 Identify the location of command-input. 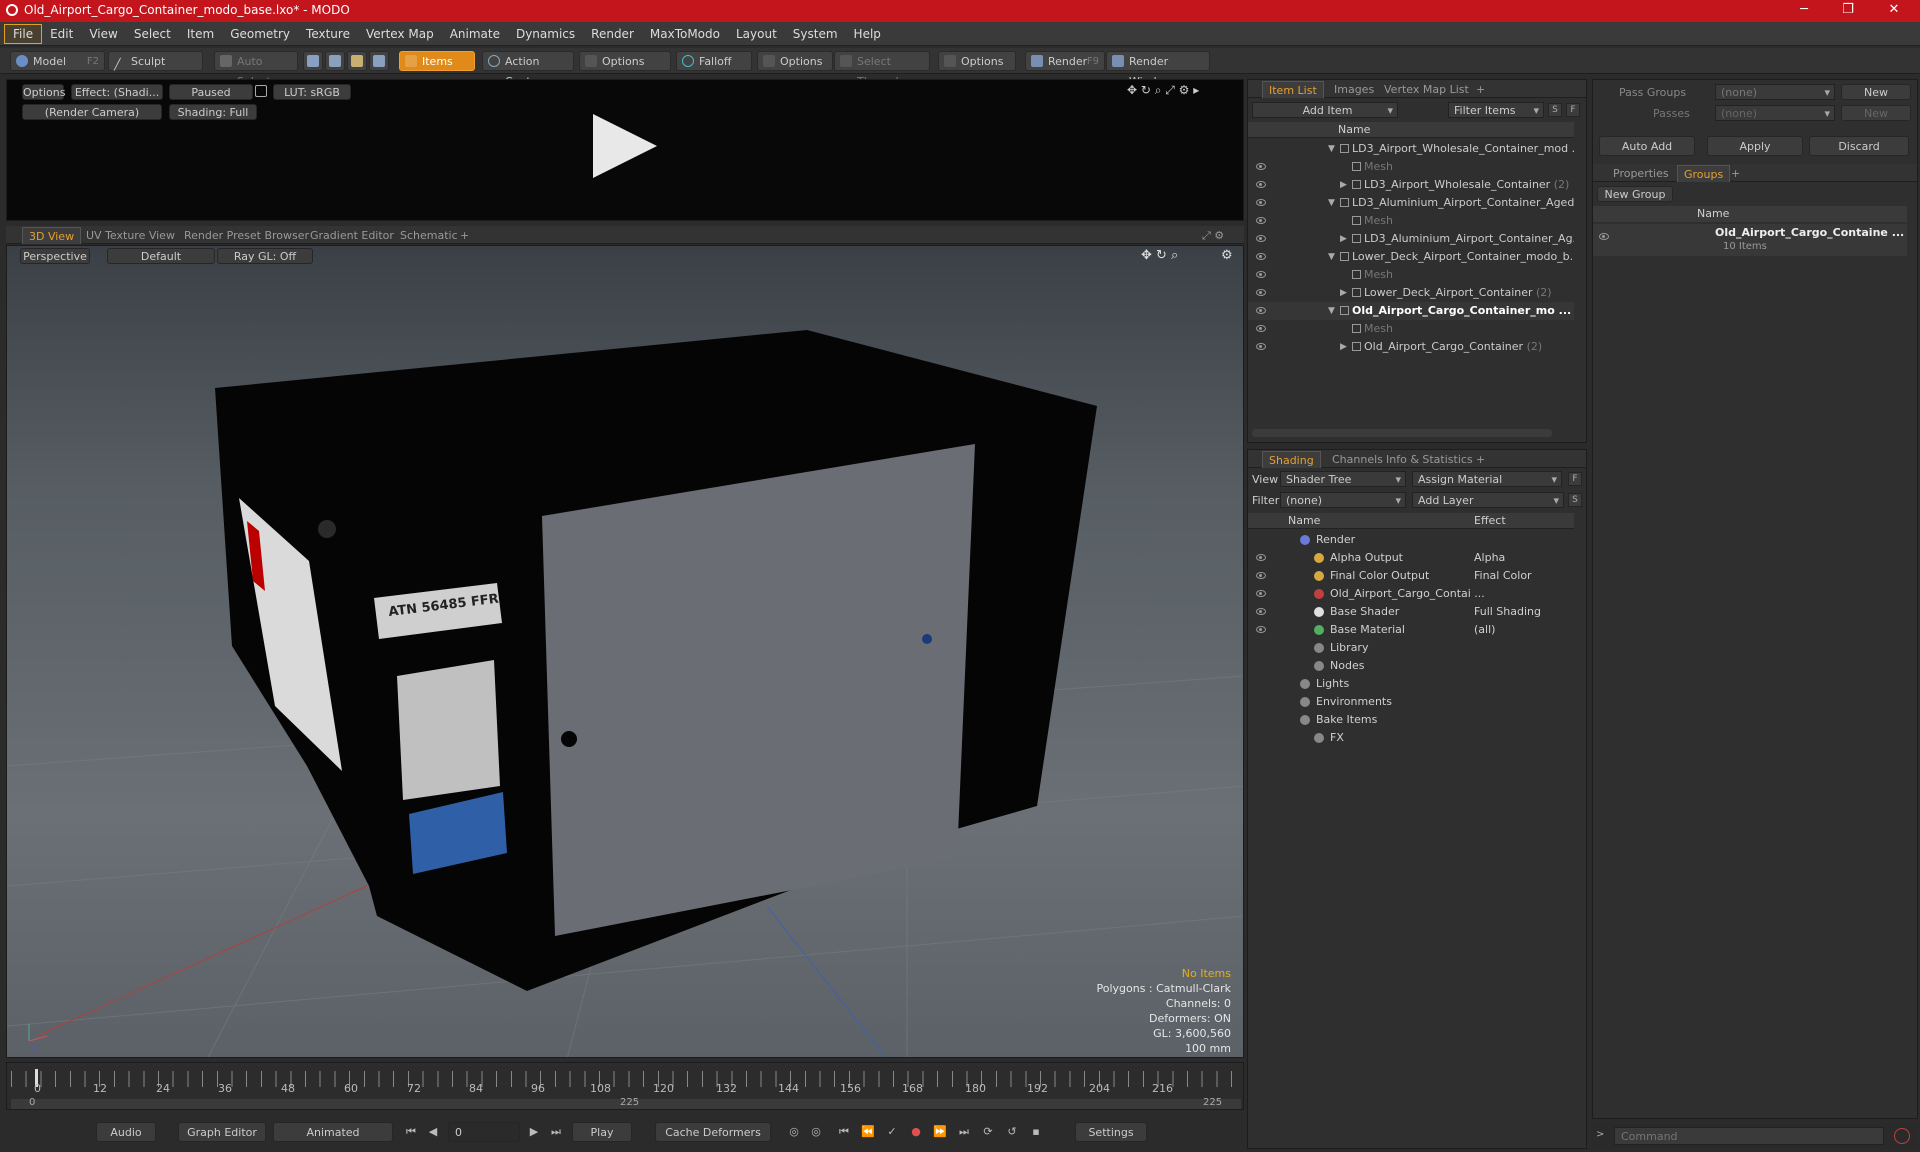
(1749, 1136).